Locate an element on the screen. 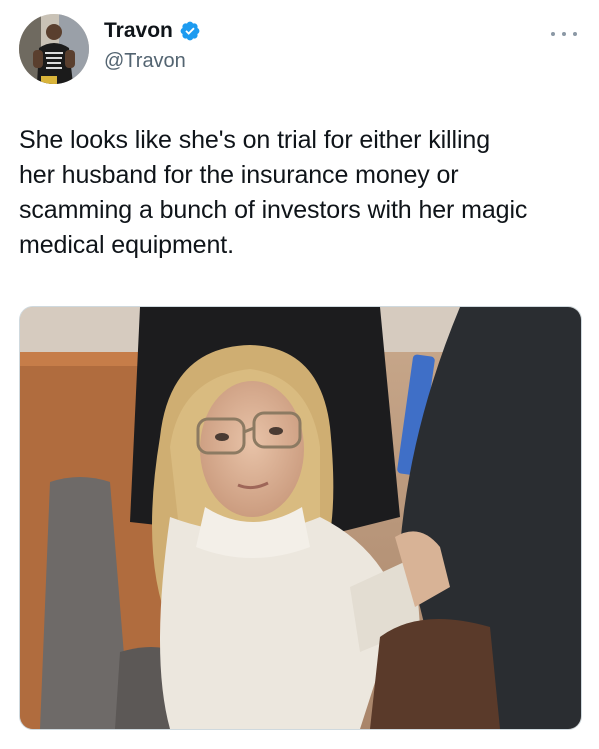  avatar is located at coordinates (54, 49).